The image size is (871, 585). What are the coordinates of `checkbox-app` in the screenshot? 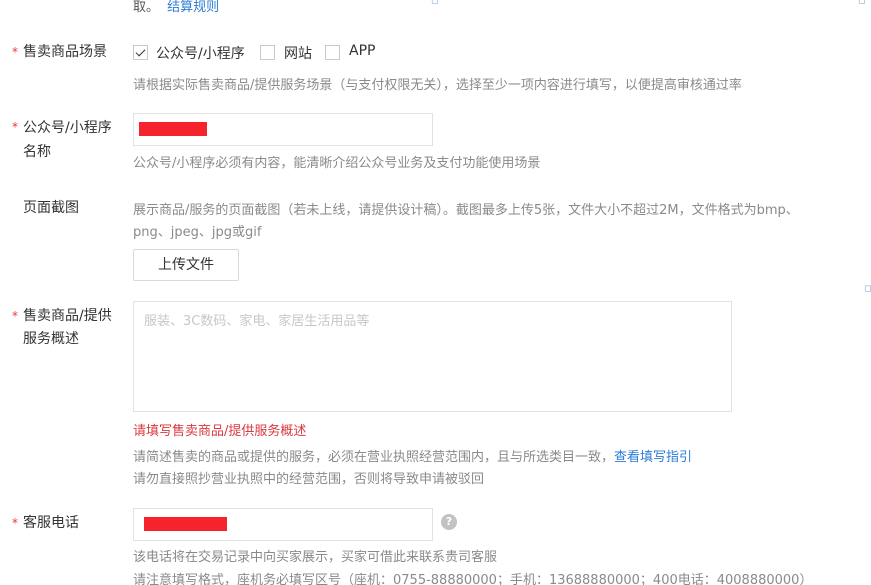 It's located at (332, 52).